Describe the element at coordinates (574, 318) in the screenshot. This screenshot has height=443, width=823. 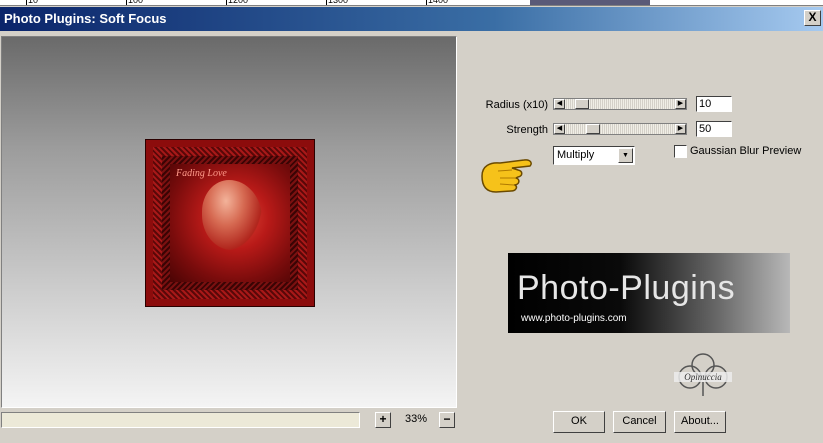
I see `logo-url: www.photo-plugins.com` at that location.